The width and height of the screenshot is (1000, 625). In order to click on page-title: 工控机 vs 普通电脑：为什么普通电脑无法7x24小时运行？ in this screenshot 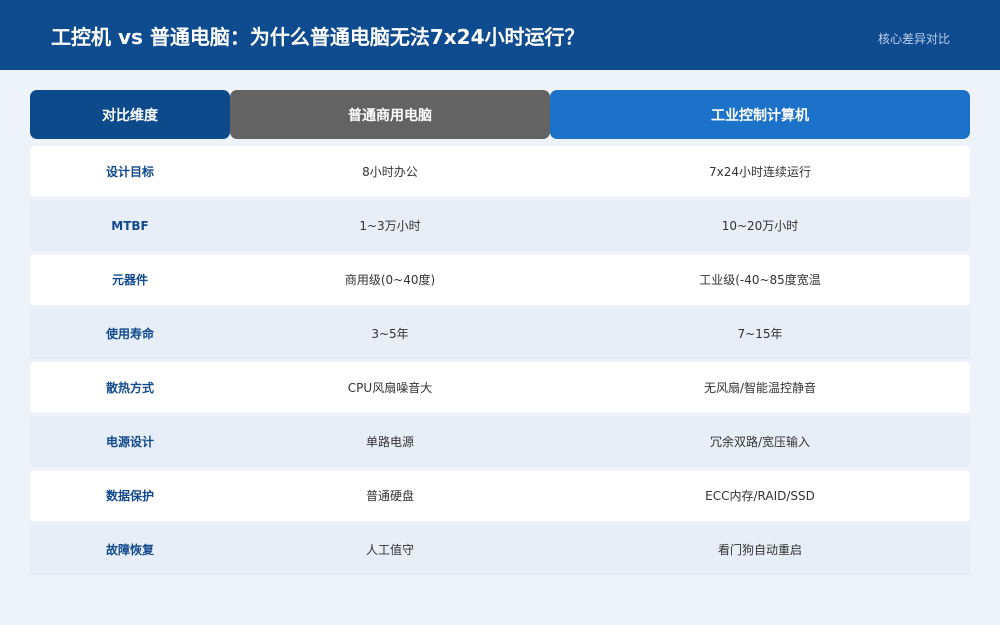, I will do `click(318, 37)`.